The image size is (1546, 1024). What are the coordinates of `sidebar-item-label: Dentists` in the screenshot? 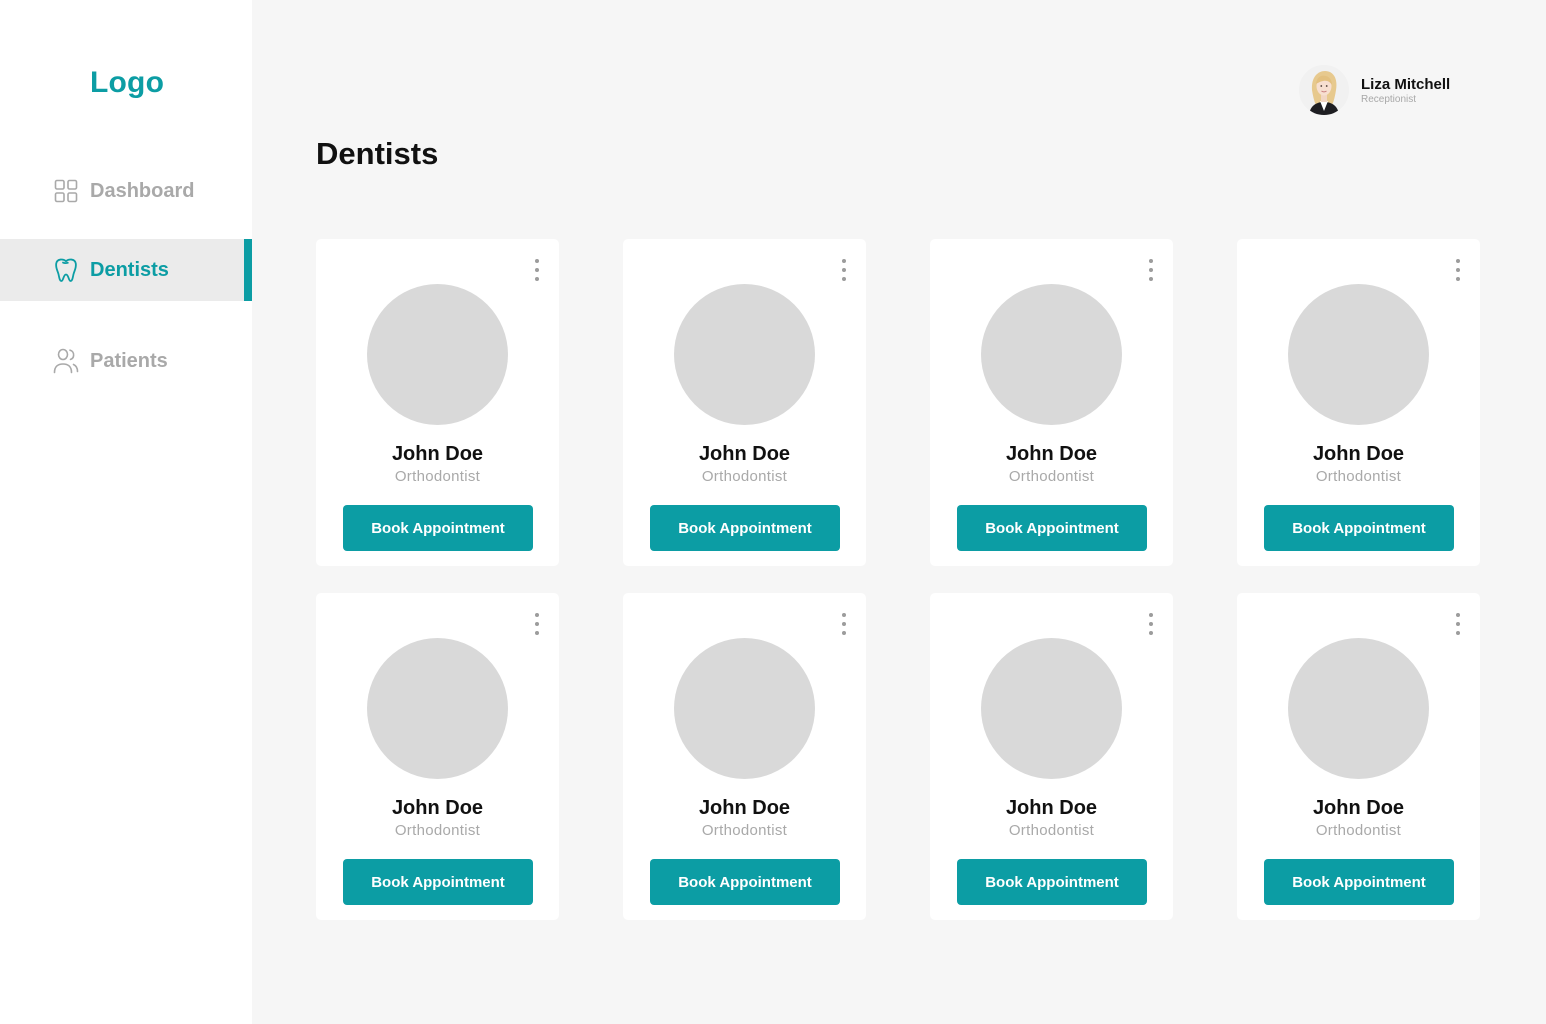 It's located at (129, 269).